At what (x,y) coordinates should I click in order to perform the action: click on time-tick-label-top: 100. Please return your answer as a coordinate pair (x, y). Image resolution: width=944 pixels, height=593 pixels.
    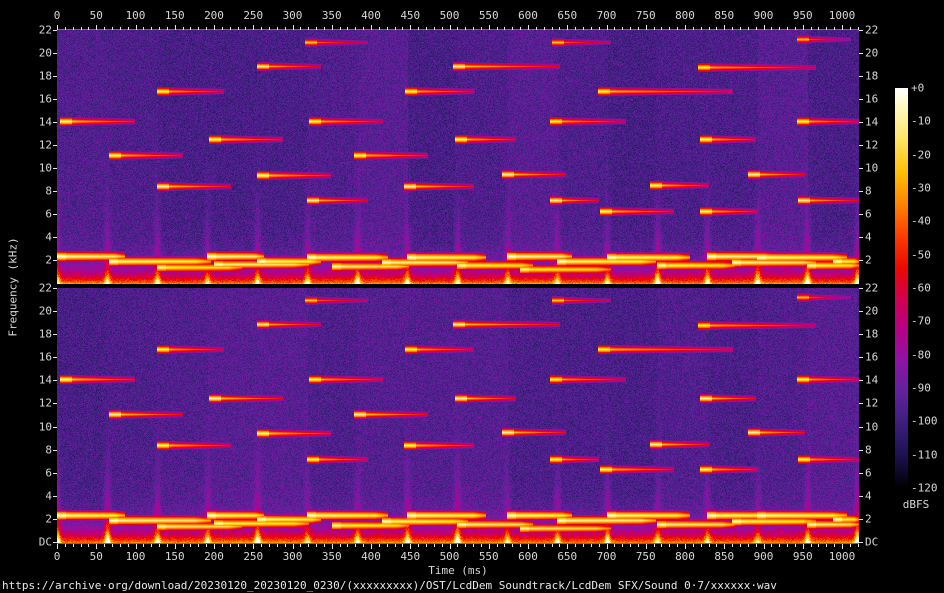
    Looking at the image, I should click on (135, 15).